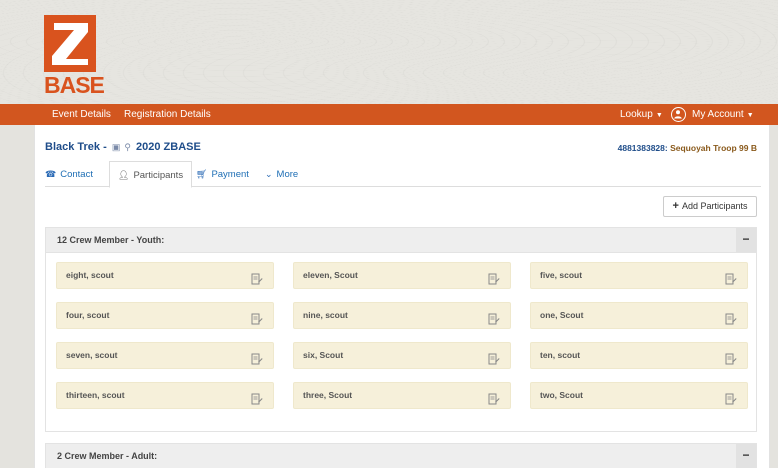  I want to click on adult-section: 2 Crew Member - Adult: −, so click(401, 455).